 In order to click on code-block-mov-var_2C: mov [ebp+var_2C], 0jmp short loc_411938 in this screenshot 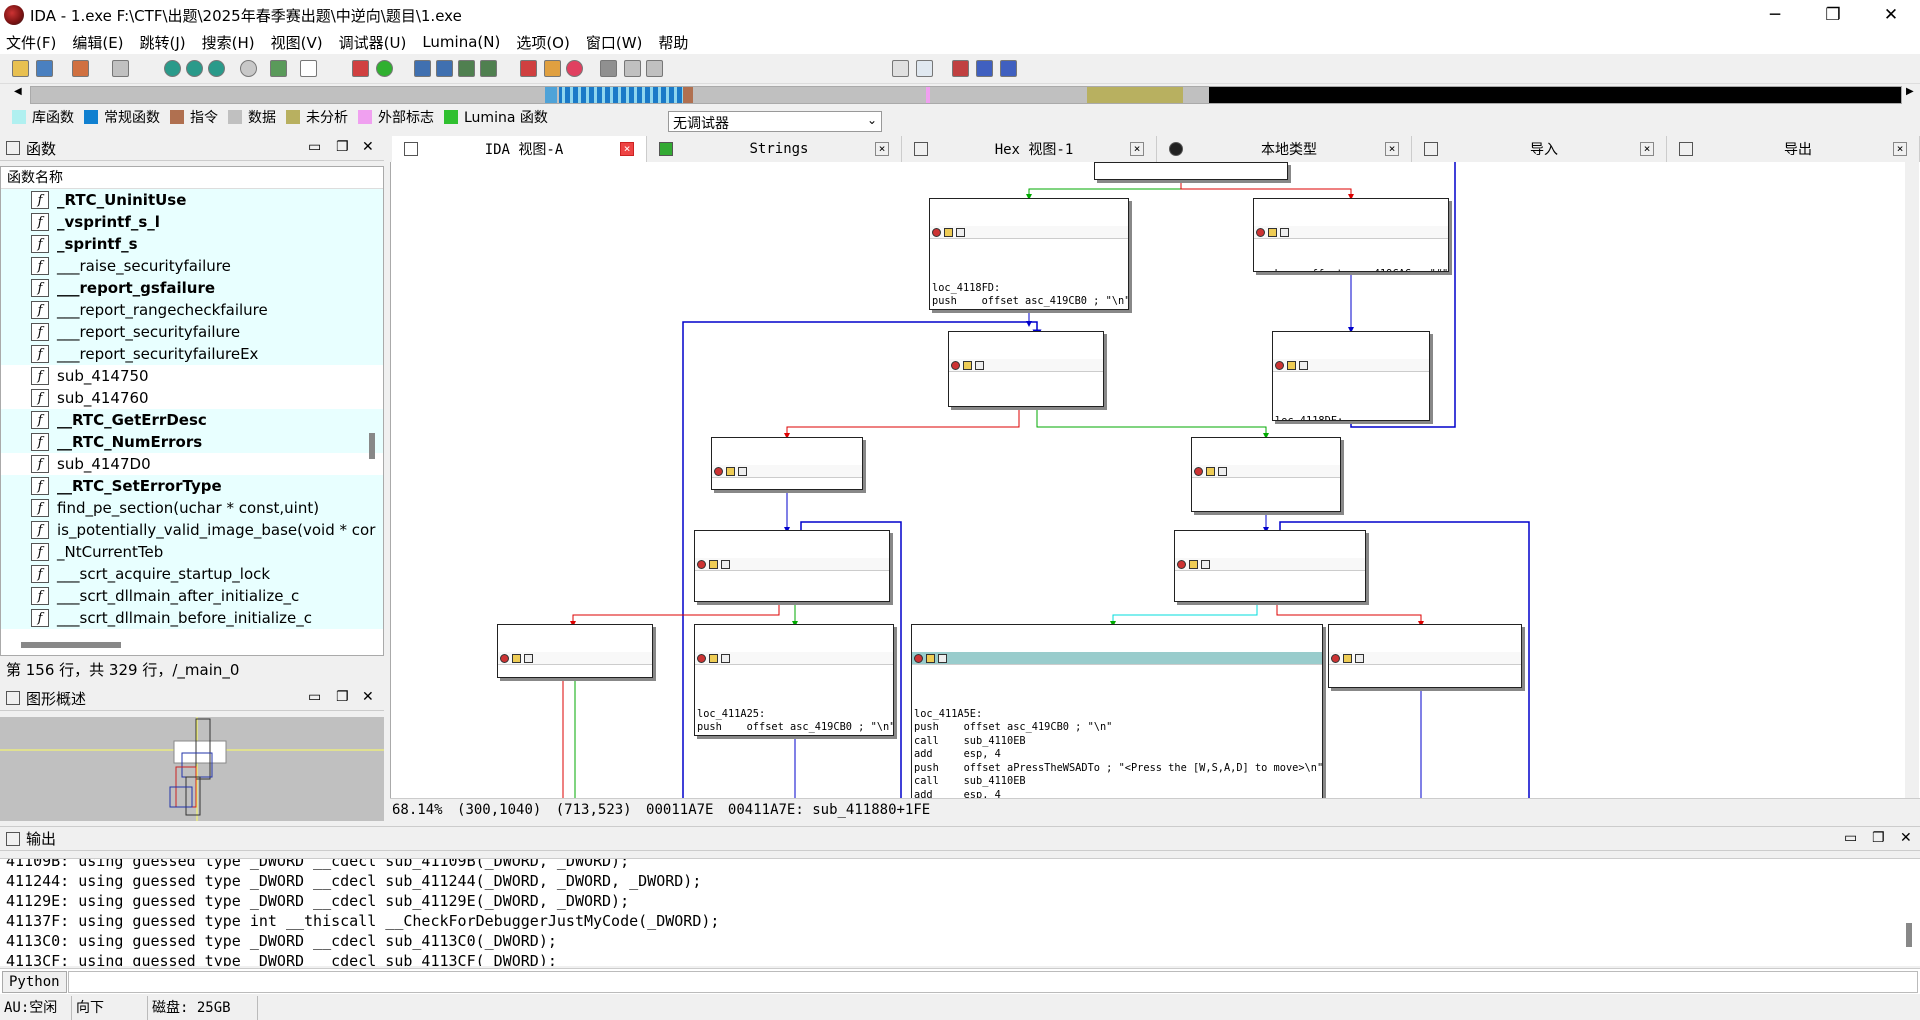, I will do `click(787, 463)`.